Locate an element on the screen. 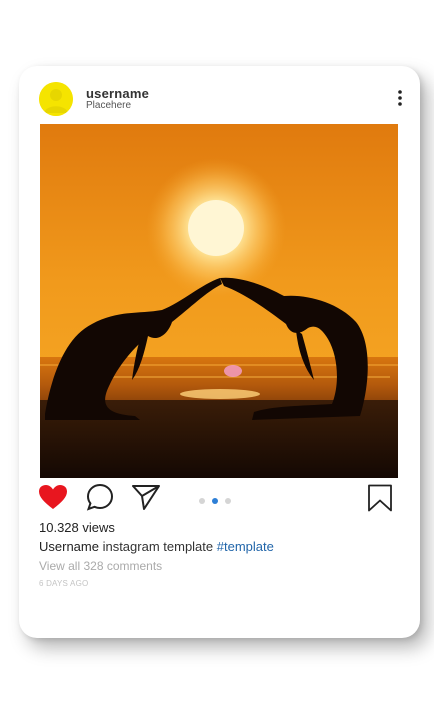 This screenshot has height=703, width=434. post-header: username Placehere is located at coordinates (219, 95).